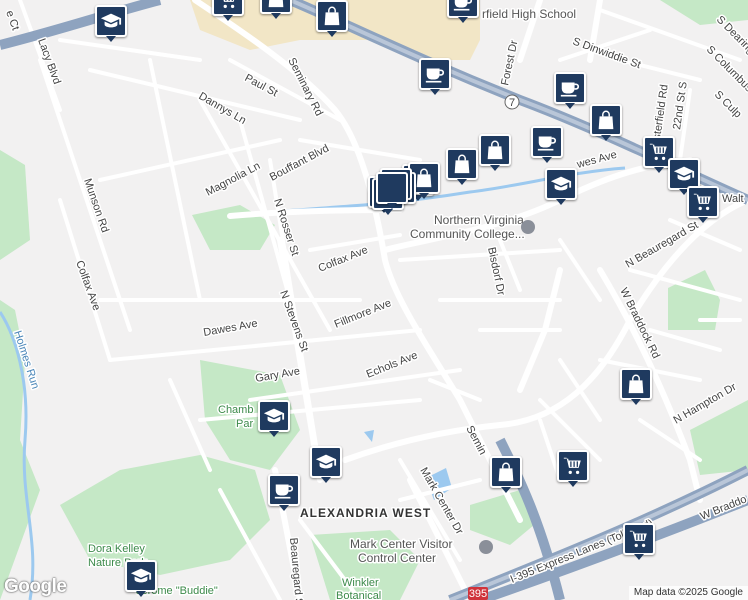 This screenshot has height=600, width=748. Describe the element at coordinates (360, 583) in the screenshot. I see `label-winkler: Winkler` at that location.